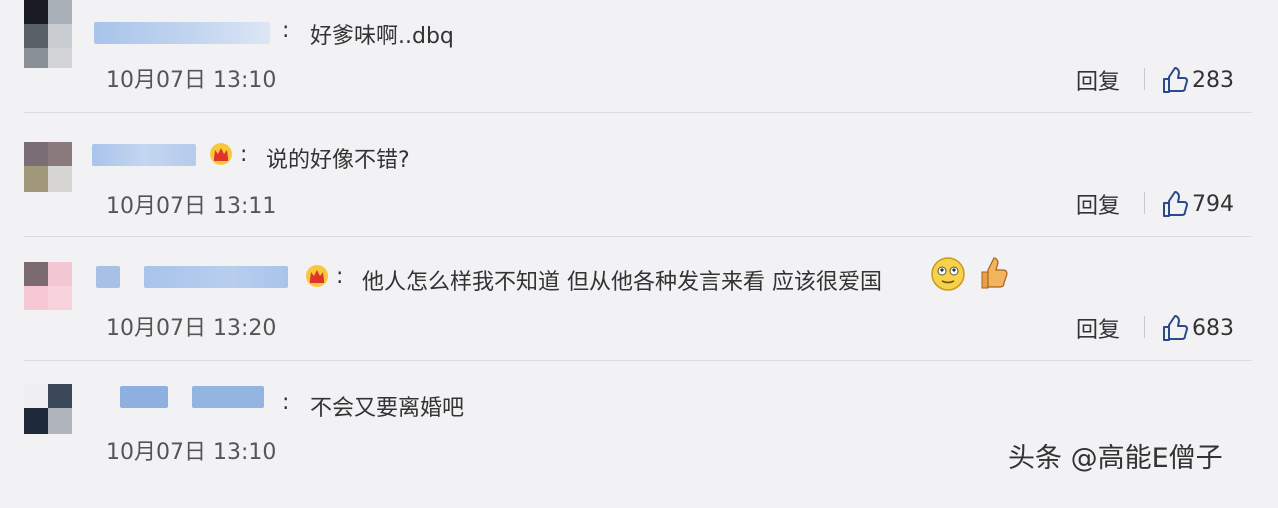 The height and width of the screenshot is (508, 1278). Describe the element at coordinates (948, 274) in the screenshot. I see `smiley-icon` at that location.